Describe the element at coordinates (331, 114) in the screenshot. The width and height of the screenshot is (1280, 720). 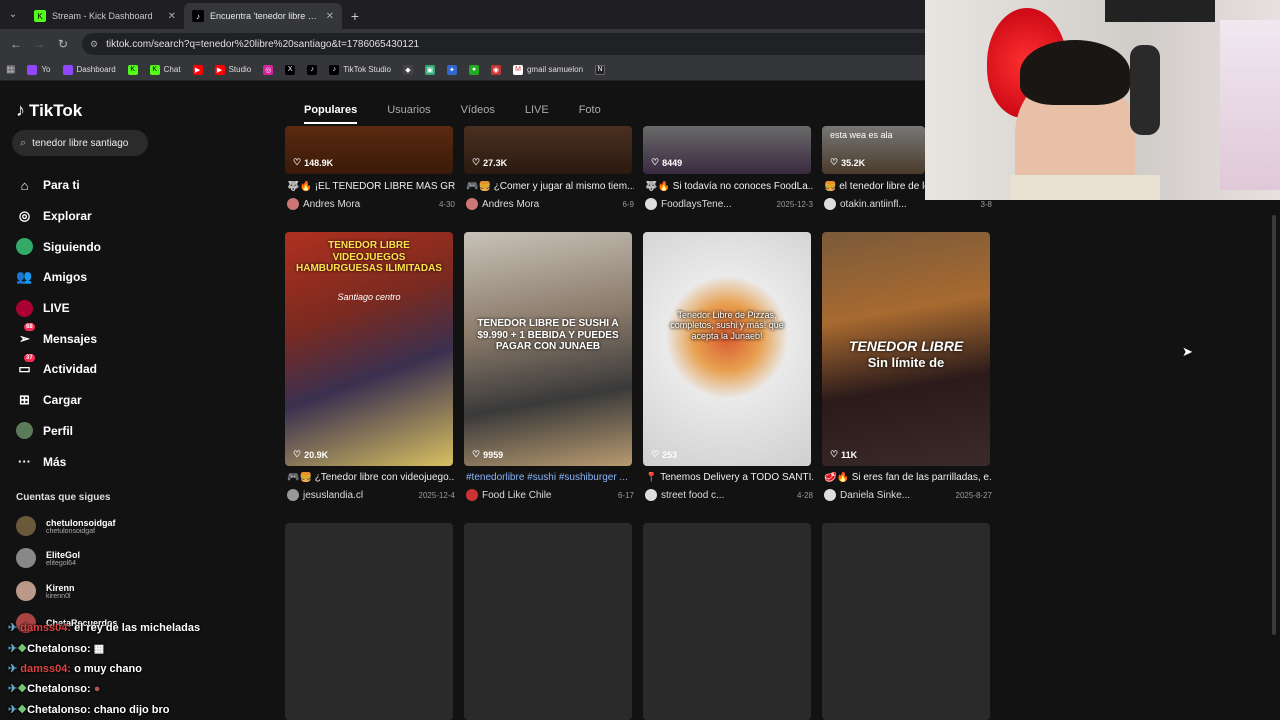
I see `tab-populares: Populares` at that location.